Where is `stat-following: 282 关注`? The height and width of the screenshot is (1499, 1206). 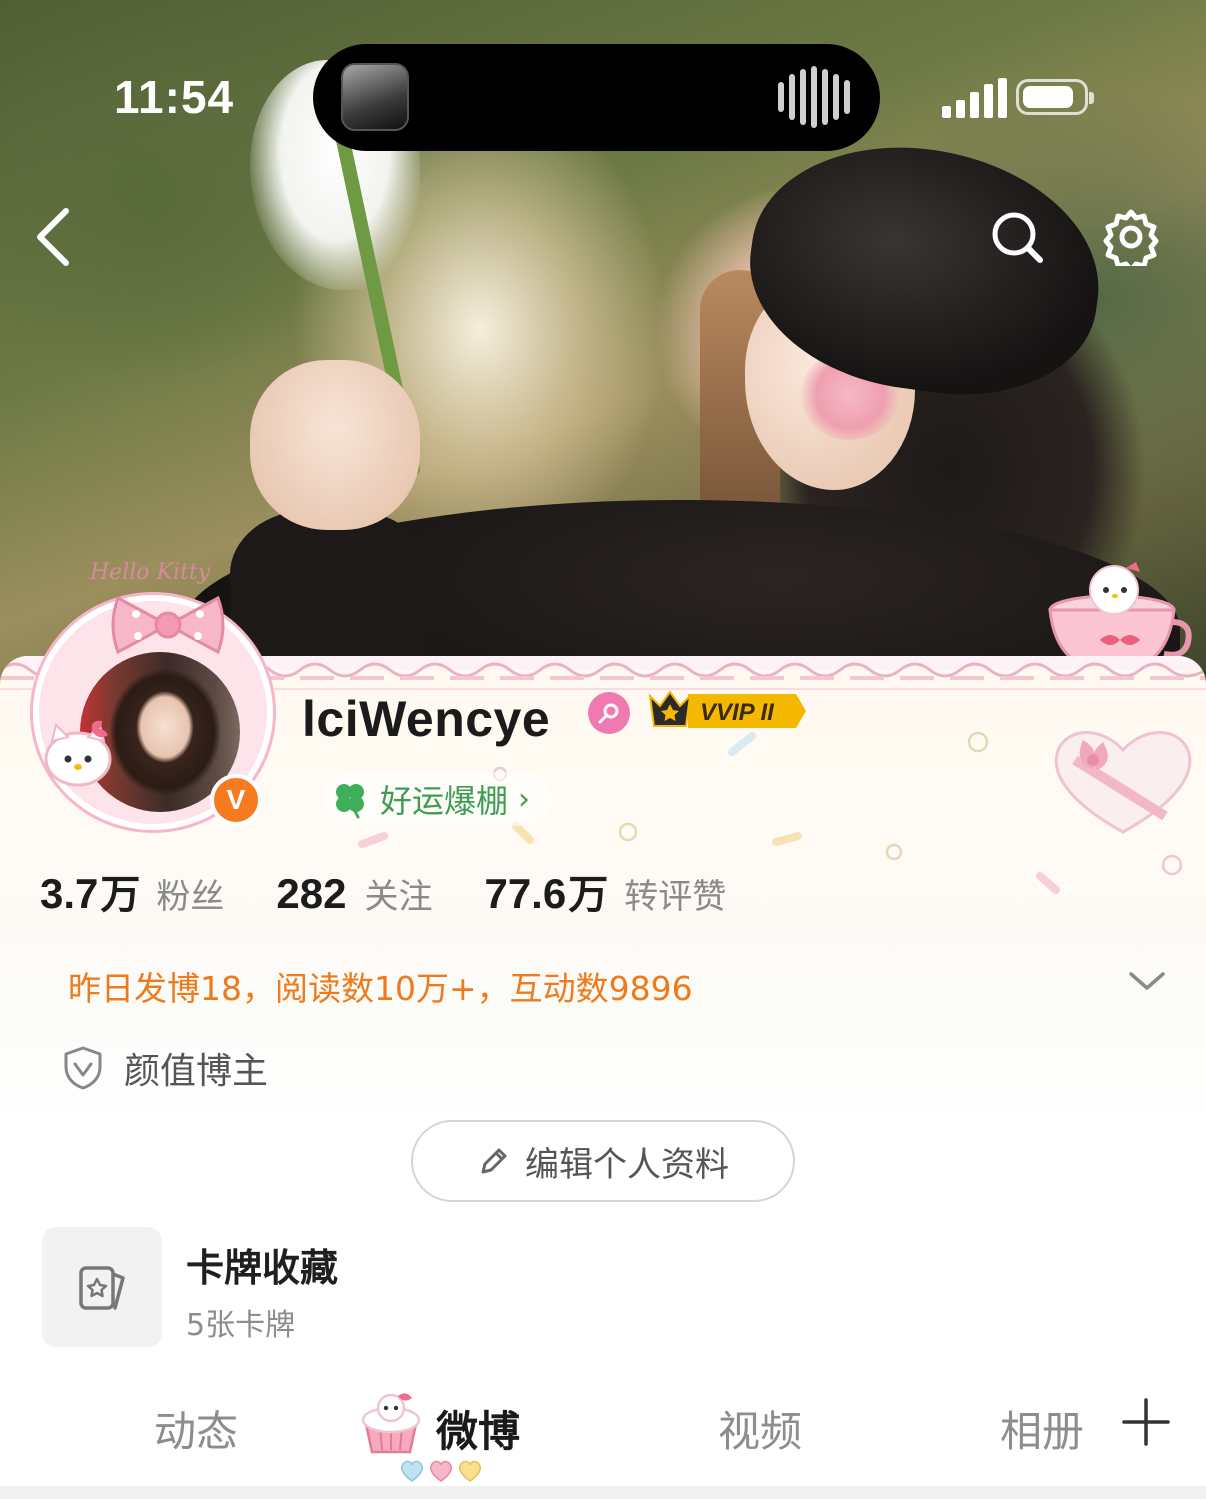
stat-following: 282 关注 is located at coordinates (354, 893).